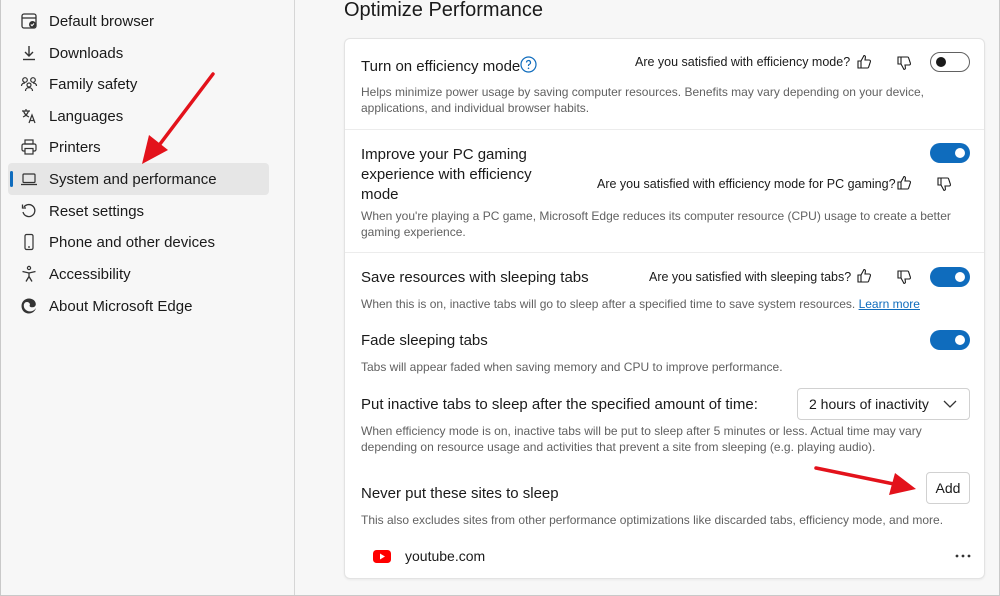 The image size is (1000, 596). What do you see at coordinates (443, 10) in the screenshot?
I see `page-title: Optimize Performance` at bounding box center [443, 10].